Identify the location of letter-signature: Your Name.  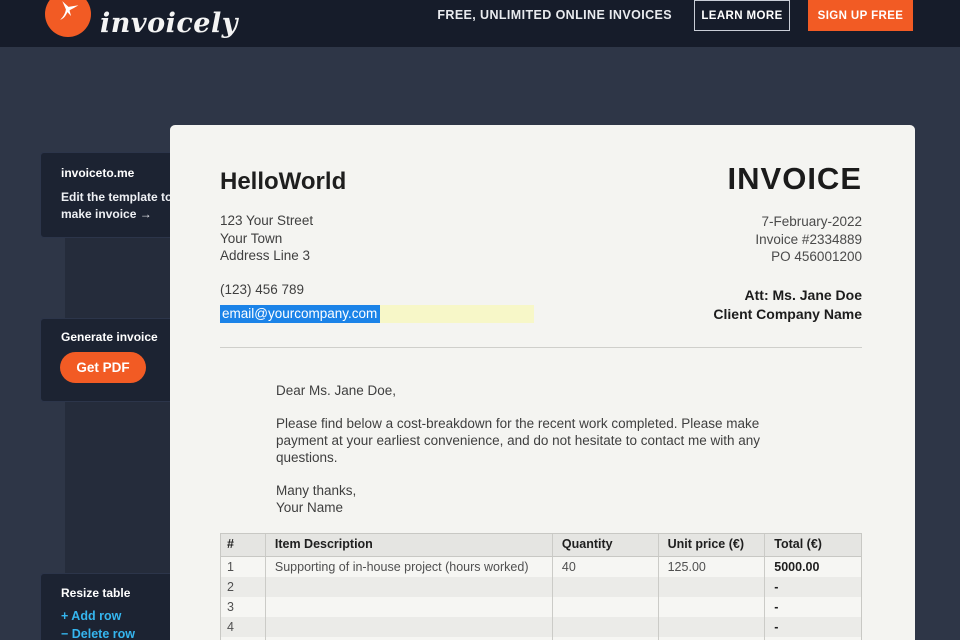
(310, 507).